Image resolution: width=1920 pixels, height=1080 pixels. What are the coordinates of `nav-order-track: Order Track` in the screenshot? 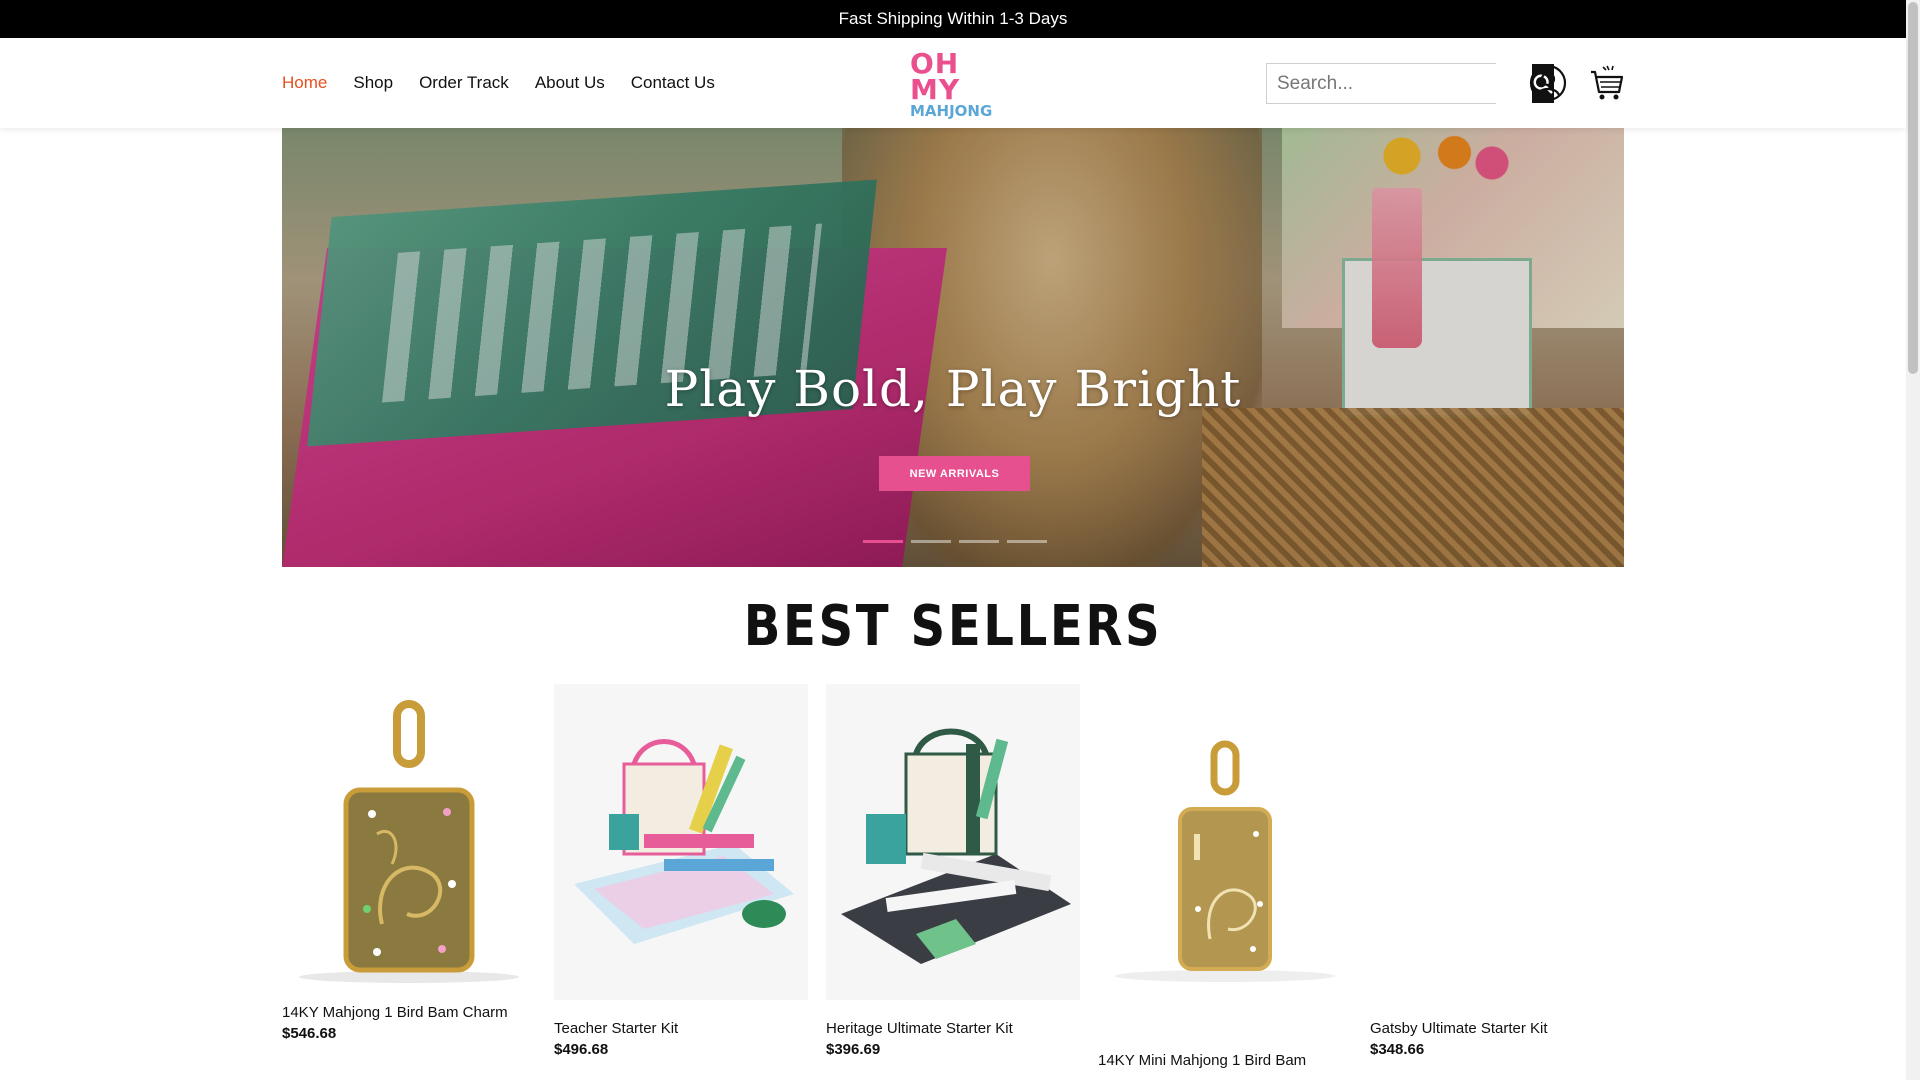 It's located at (464, 83).